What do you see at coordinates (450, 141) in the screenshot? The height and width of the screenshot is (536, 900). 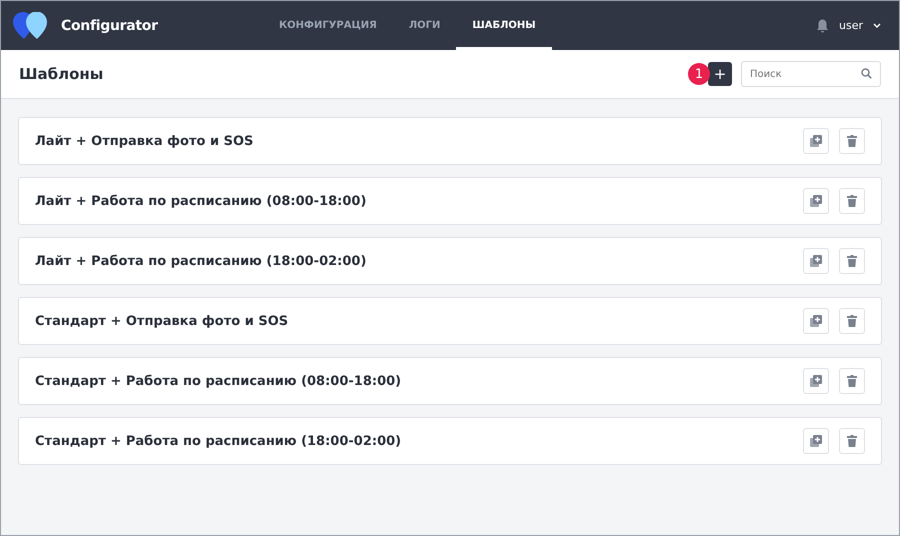 I see `template-card: Лайт + Отправка фото и SOS` at bounding box center [450, 141].